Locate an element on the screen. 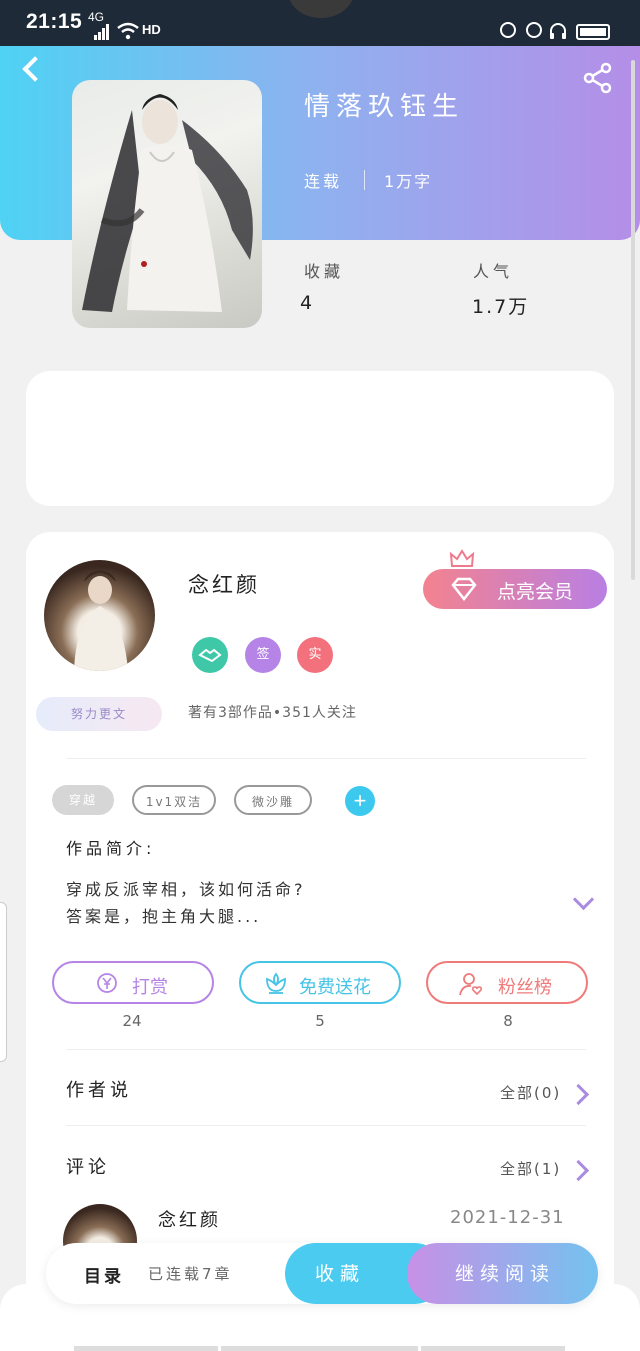 The height and width of the screenshot is (1351, 640). send-flower-button: 免费送花 is located at coordinates (320, 982).